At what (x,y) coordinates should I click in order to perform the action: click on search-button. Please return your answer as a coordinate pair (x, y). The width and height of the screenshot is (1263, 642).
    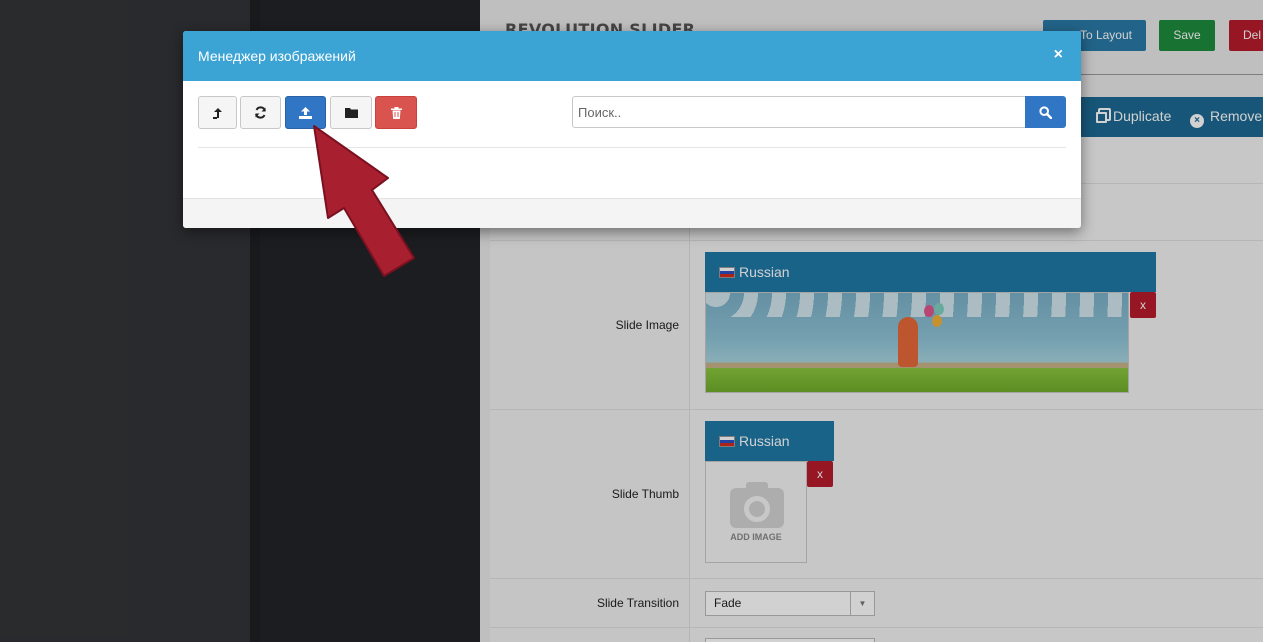
    Looking at the image, I should click on (1045, 112).